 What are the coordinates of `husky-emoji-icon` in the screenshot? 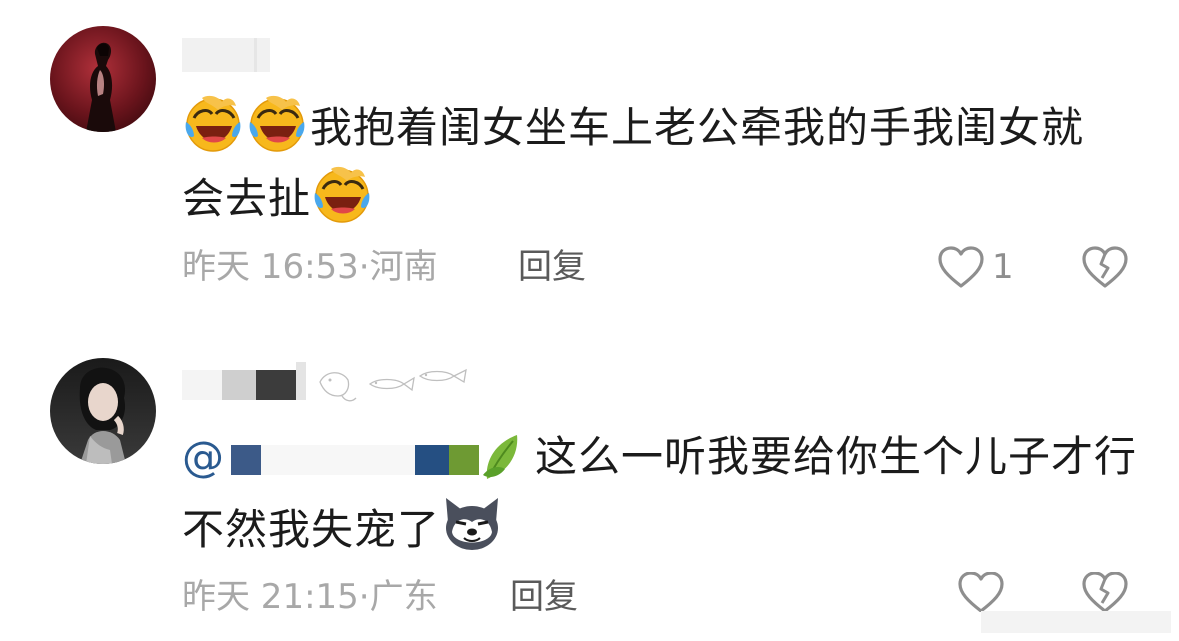 It's located at (472, 524).